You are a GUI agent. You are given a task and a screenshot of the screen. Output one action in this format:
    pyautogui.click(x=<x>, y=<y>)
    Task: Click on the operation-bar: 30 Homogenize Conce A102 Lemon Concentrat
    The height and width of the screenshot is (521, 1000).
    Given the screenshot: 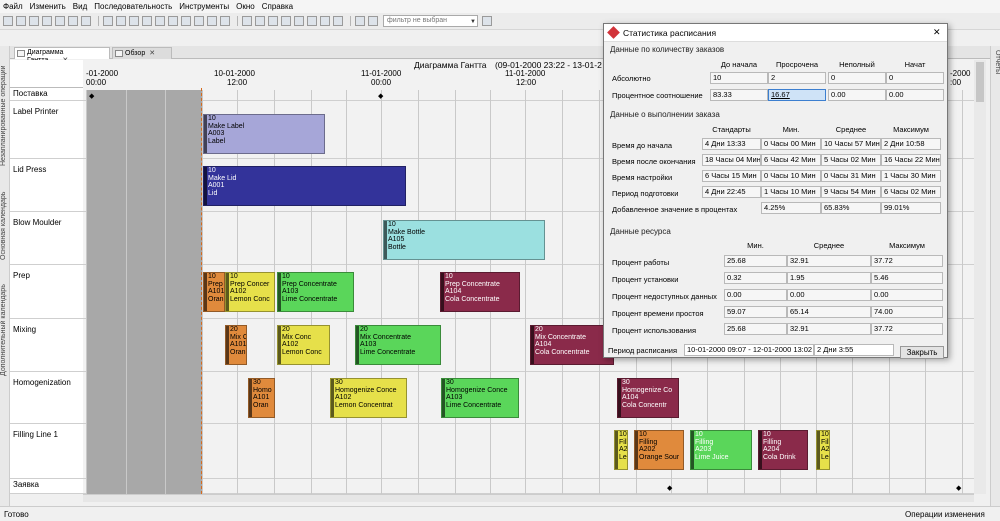 What is the action you would take?
    pyautogui.click(x=368, y=398)
    